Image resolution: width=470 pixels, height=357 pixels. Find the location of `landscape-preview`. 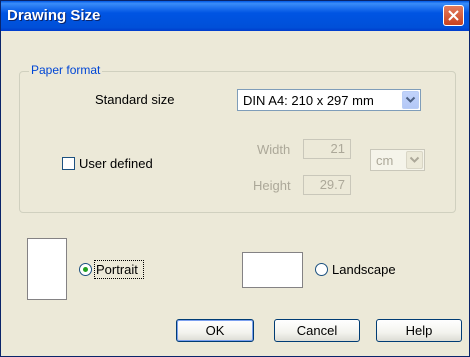

landscape-preview is located at coordinates (272, 270).